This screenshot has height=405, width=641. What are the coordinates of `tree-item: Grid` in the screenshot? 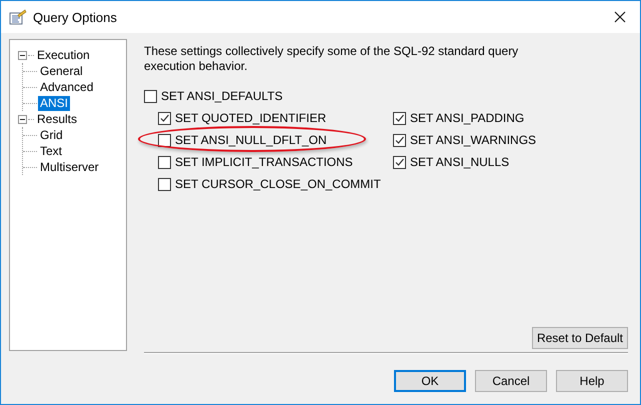 It's located at (51, 135).